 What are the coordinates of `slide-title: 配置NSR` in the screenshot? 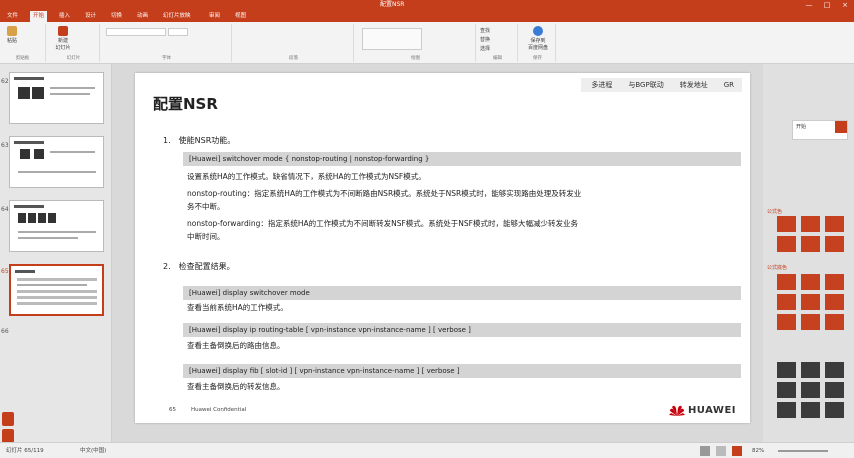 It's located at (185, 104).